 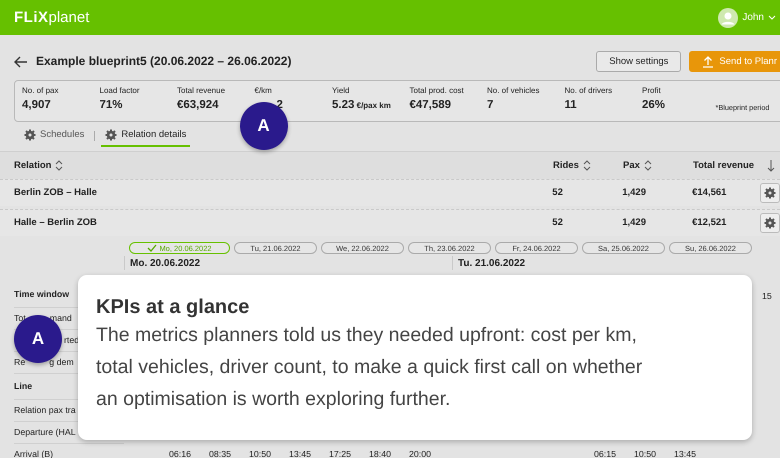 I want to click on kpi-label: Load factor, so click(x=120, y=91).